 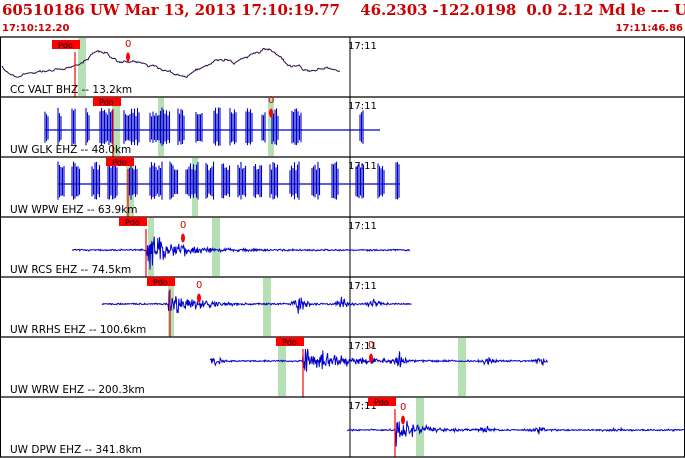 I want to click on channel-label: UW WPW EHZ -- 63.9km, so click(x=74, y=210).